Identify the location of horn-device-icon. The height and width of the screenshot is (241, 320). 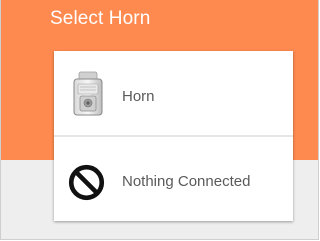
(88, 93).